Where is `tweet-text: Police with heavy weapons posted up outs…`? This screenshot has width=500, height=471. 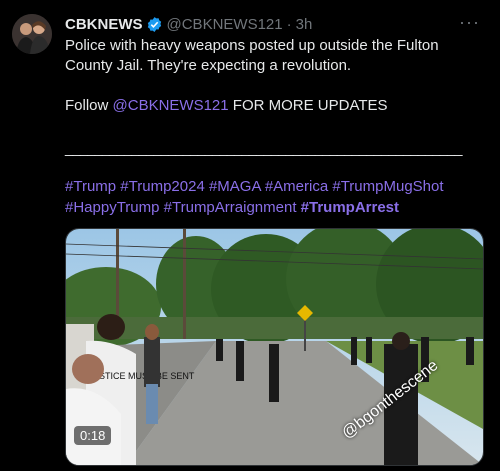 tweet-text: Police with heavy weapons posted up outs… is located at coordinates (275, 76).